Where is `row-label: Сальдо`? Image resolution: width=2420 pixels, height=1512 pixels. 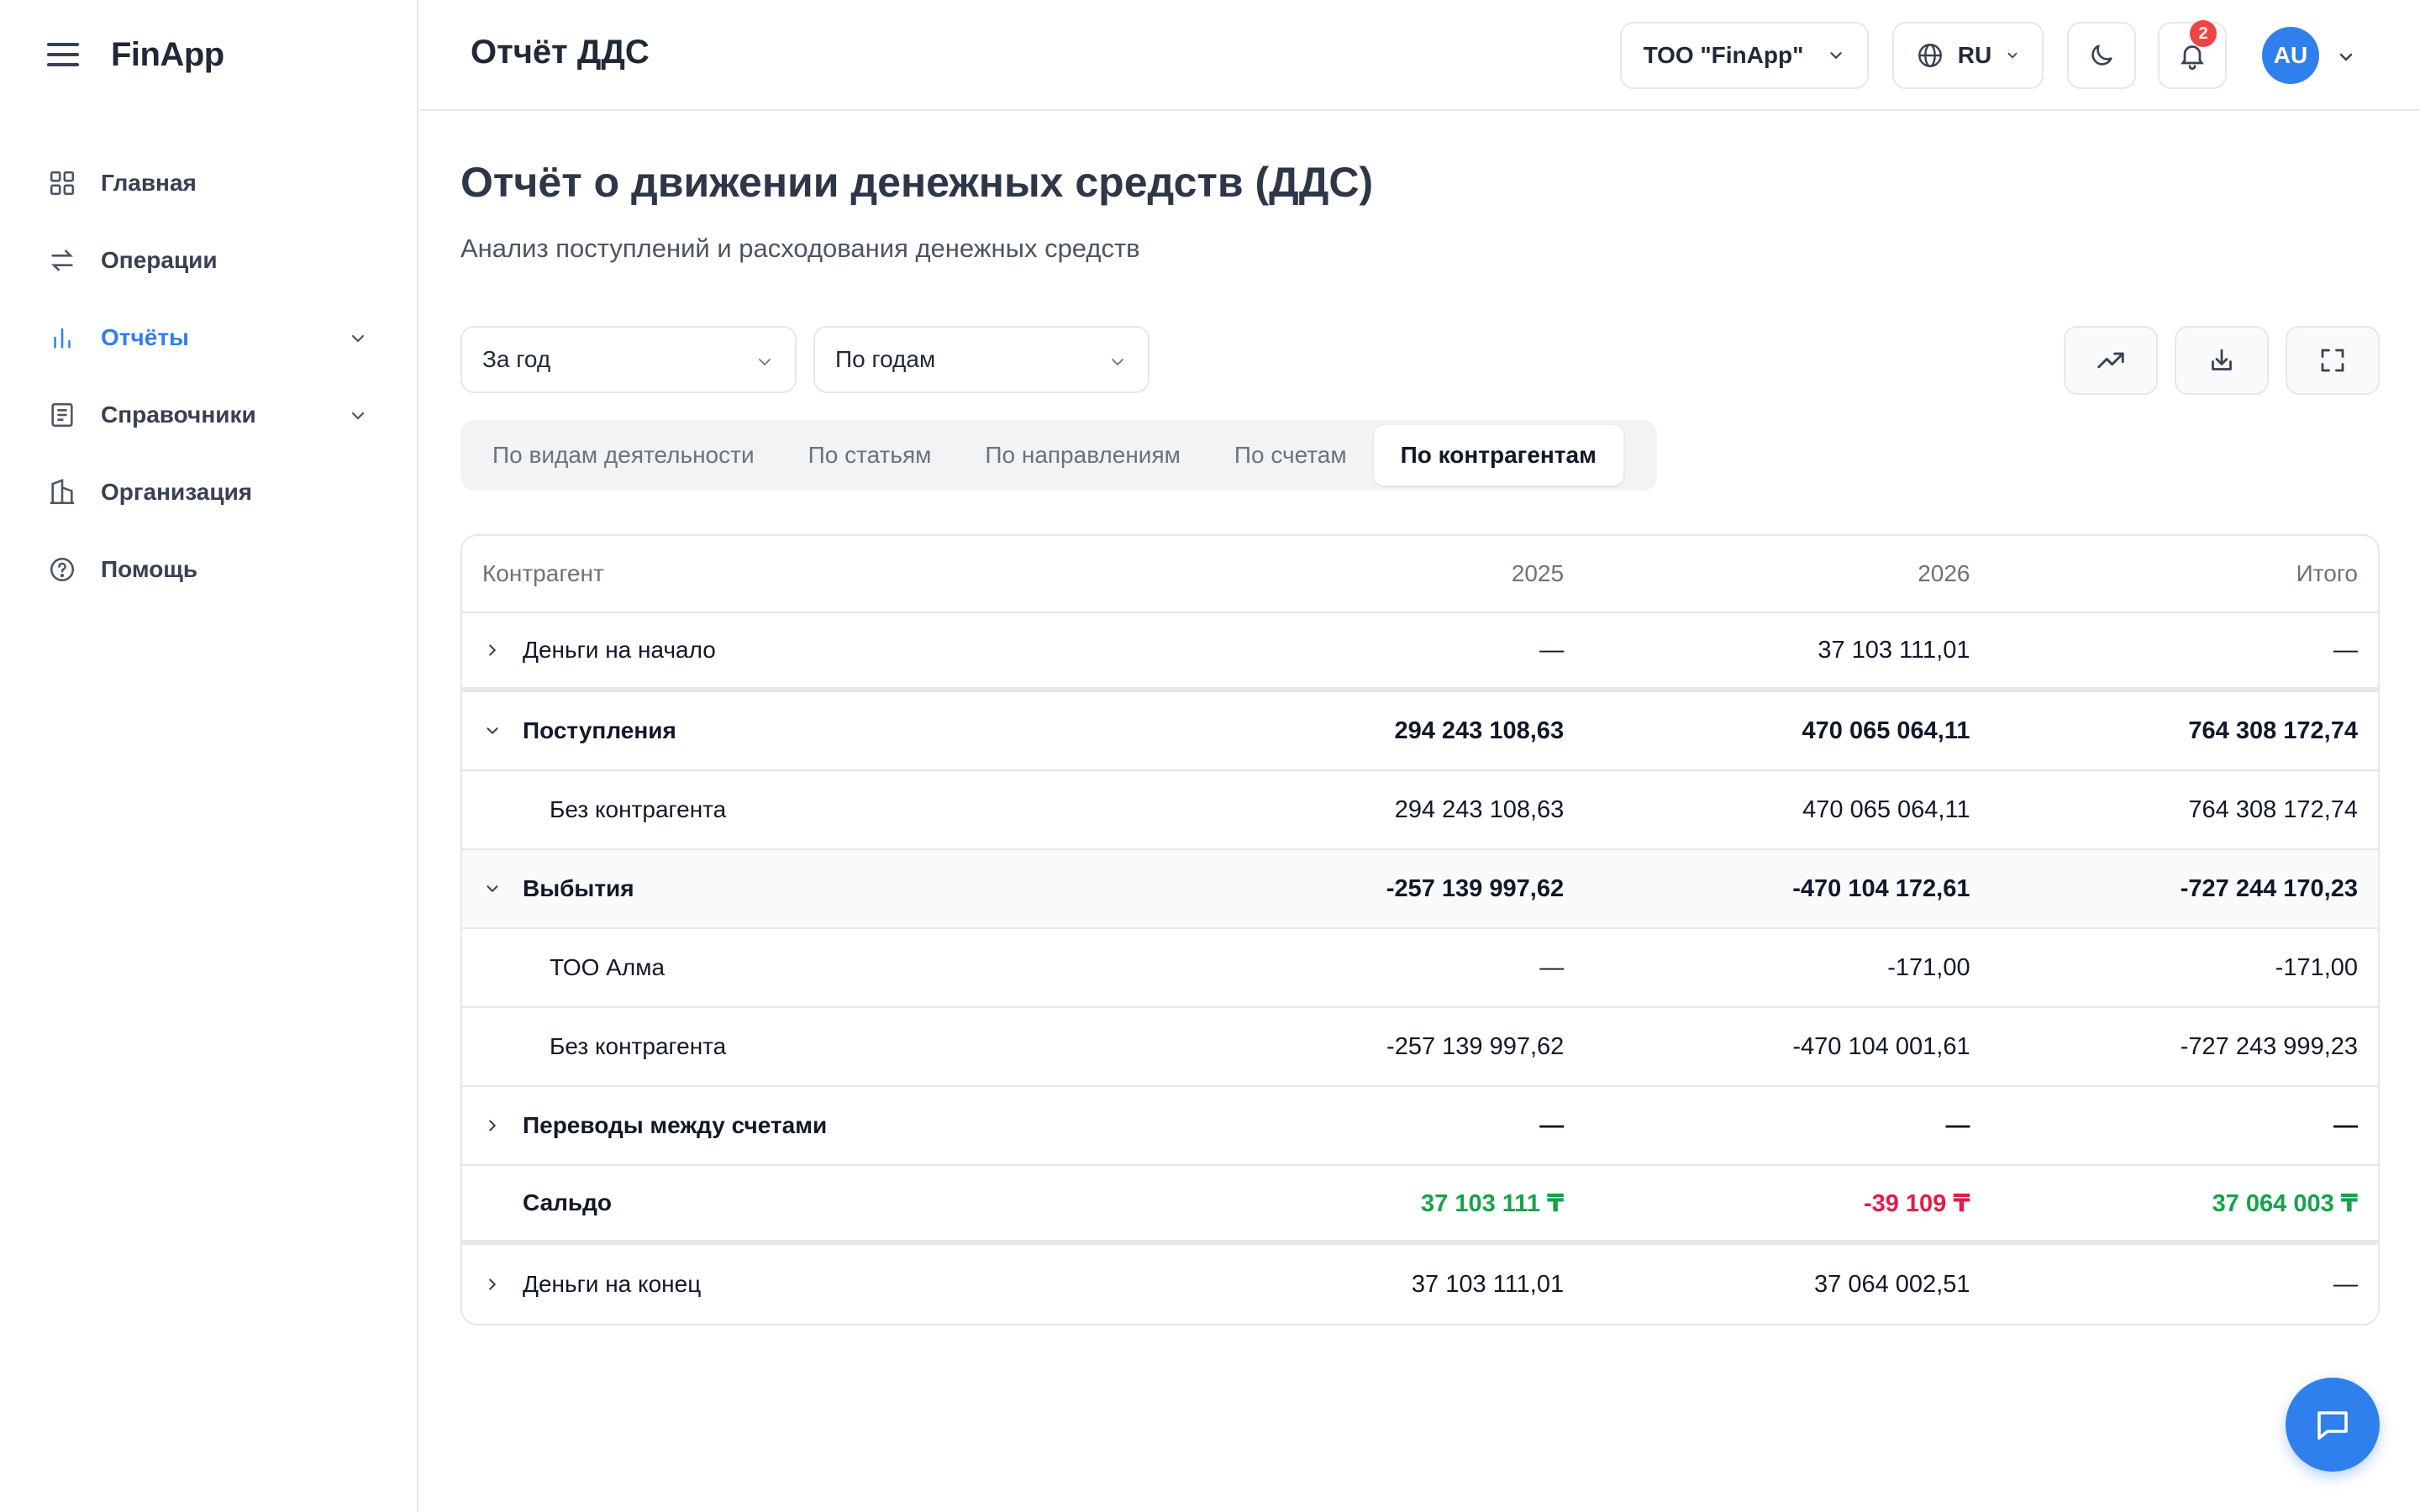 row-label: Сальдо is located at coordinates (568, 1202).